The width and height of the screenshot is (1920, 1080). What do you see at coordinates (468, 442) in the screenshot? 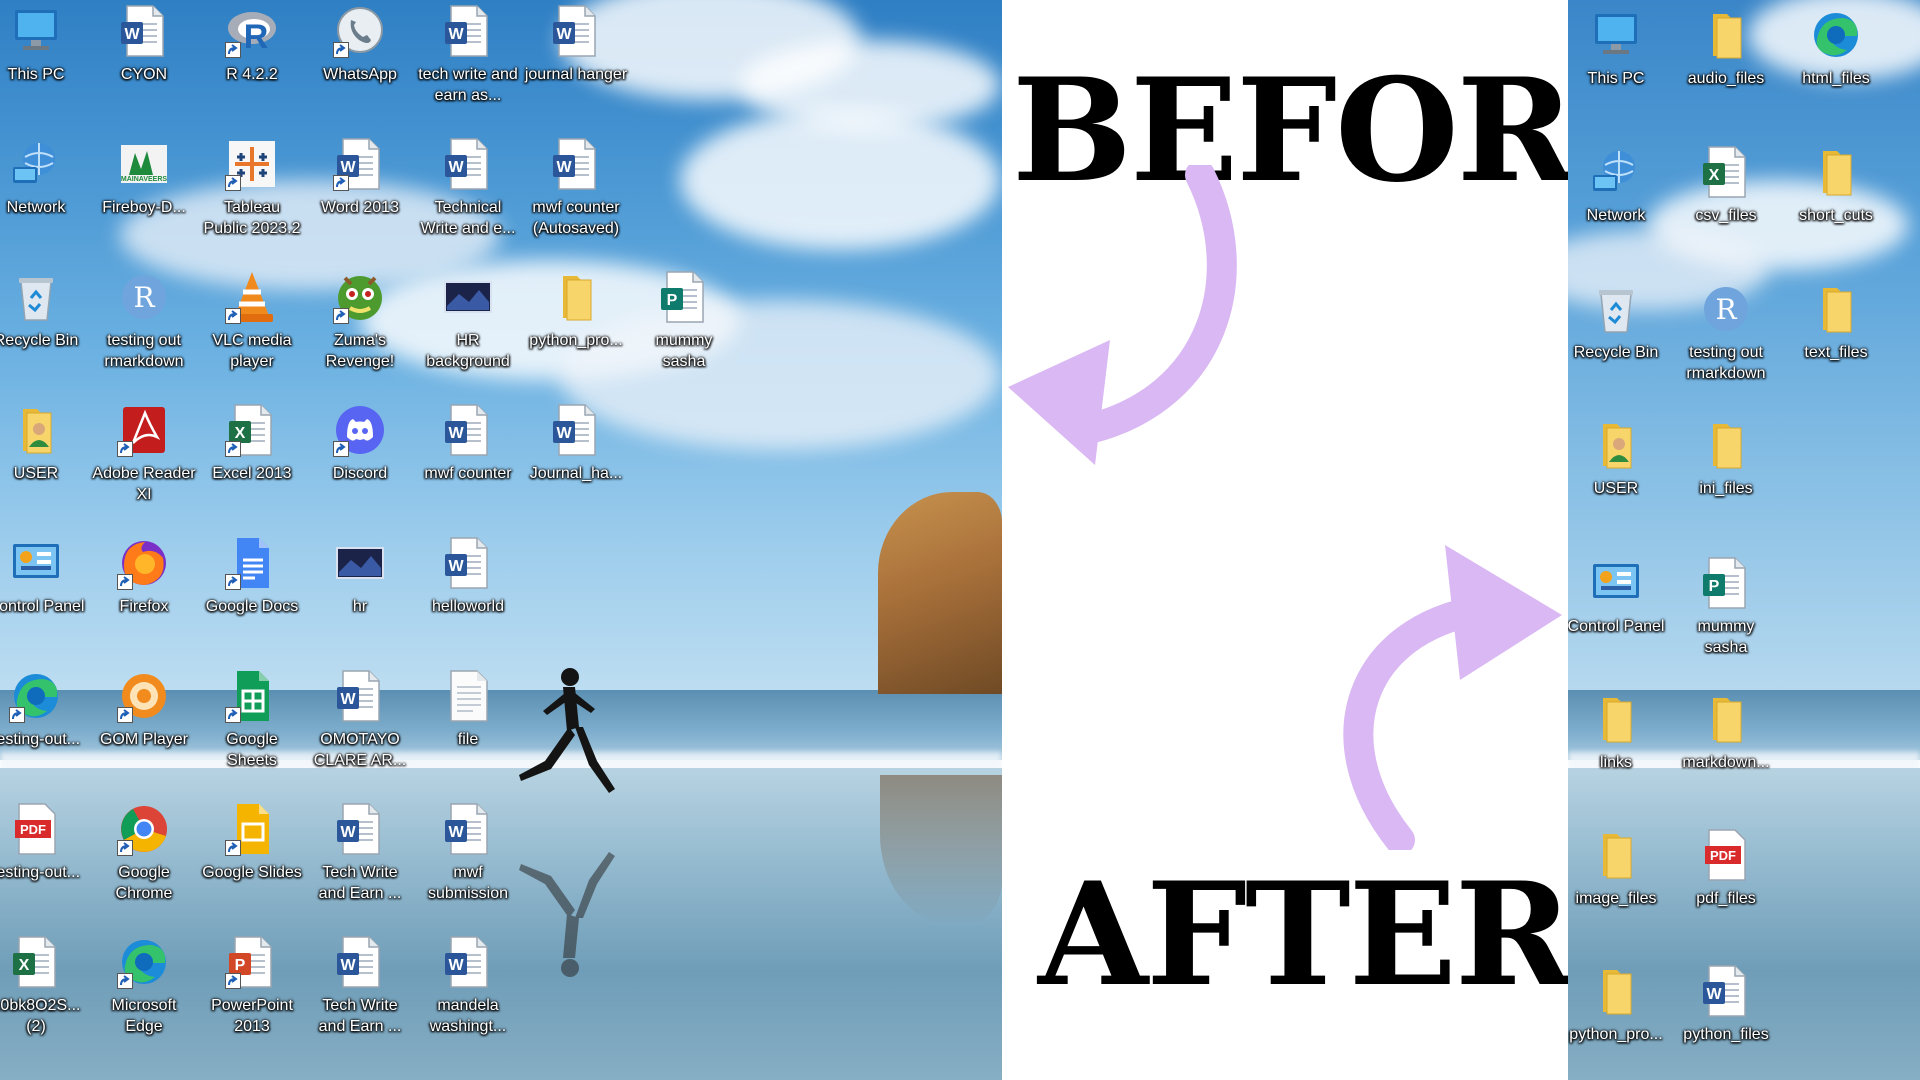
I see `desktop-icon-mwf-counter: Wmwf counter` at bounding box center [468, 442].